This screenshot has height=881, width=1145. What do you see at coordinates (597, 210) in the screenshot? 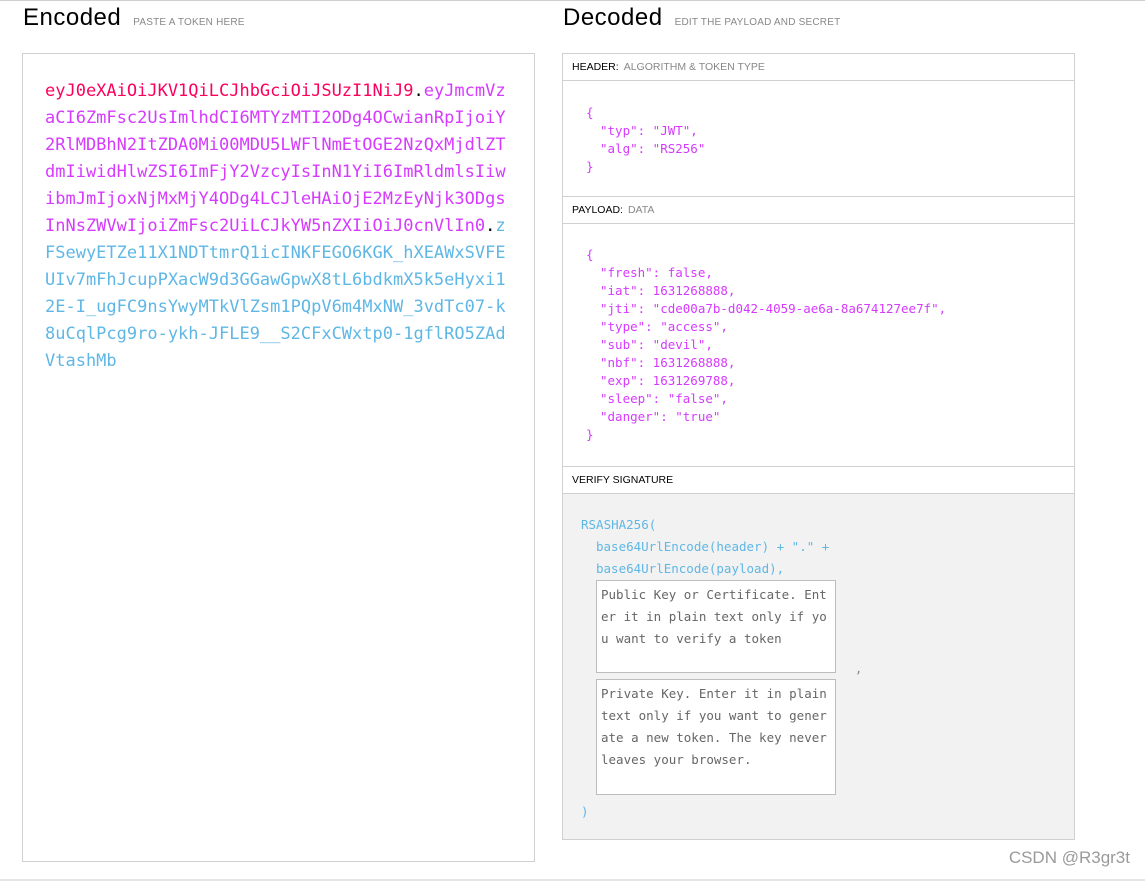
I see `payload-section-label: PAYLOAD:` at bounding box center [597, 210].